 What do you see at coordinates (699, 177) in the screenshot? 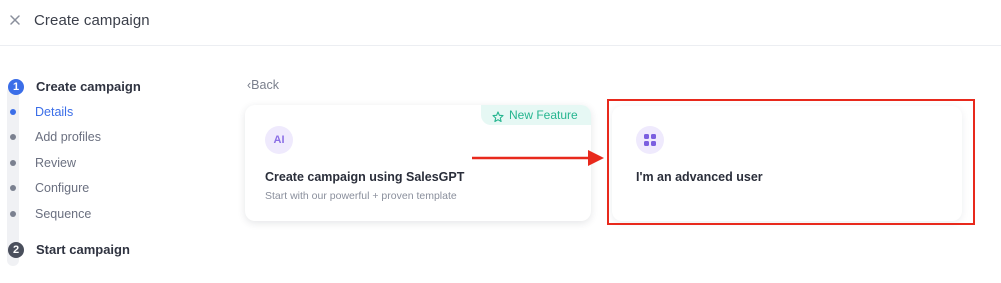
I see `advanced-user-card-title: I'm an advanced user` at bounding box center [699, 177].